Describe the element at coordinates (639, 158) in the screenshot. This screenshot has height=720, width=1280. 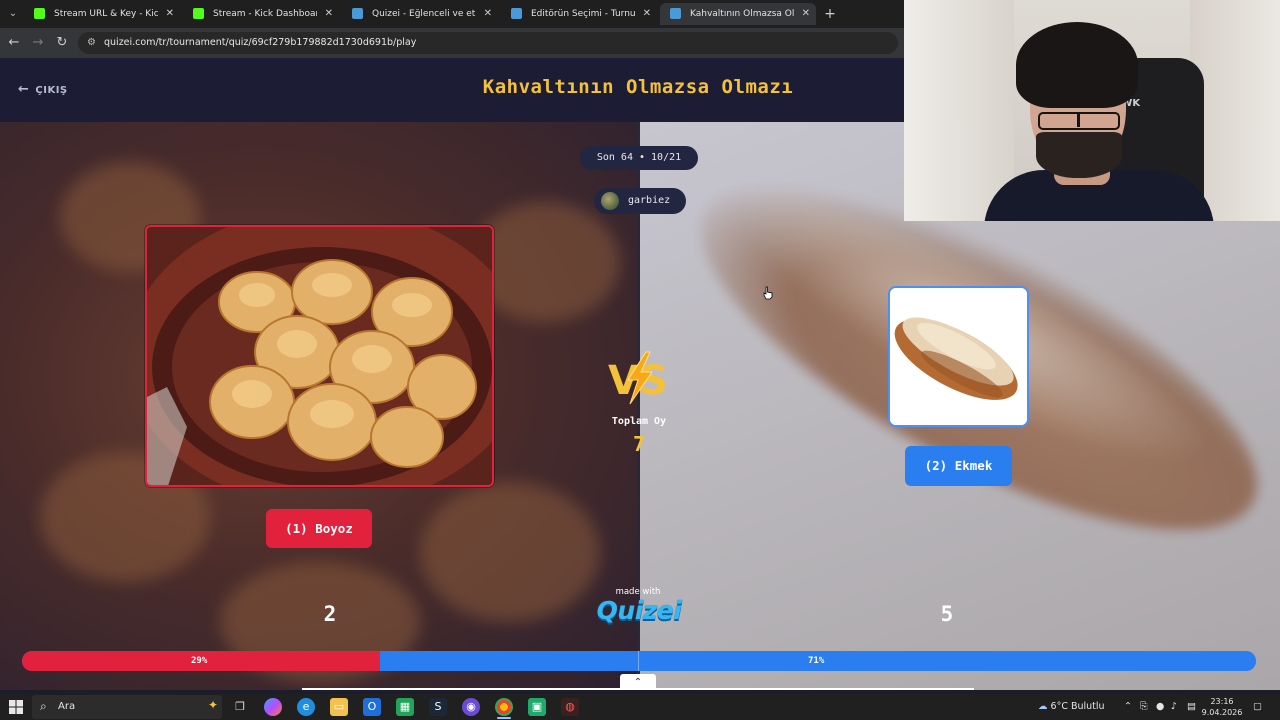
I see `round-indicator: Son 64 • 10/21` at that location.